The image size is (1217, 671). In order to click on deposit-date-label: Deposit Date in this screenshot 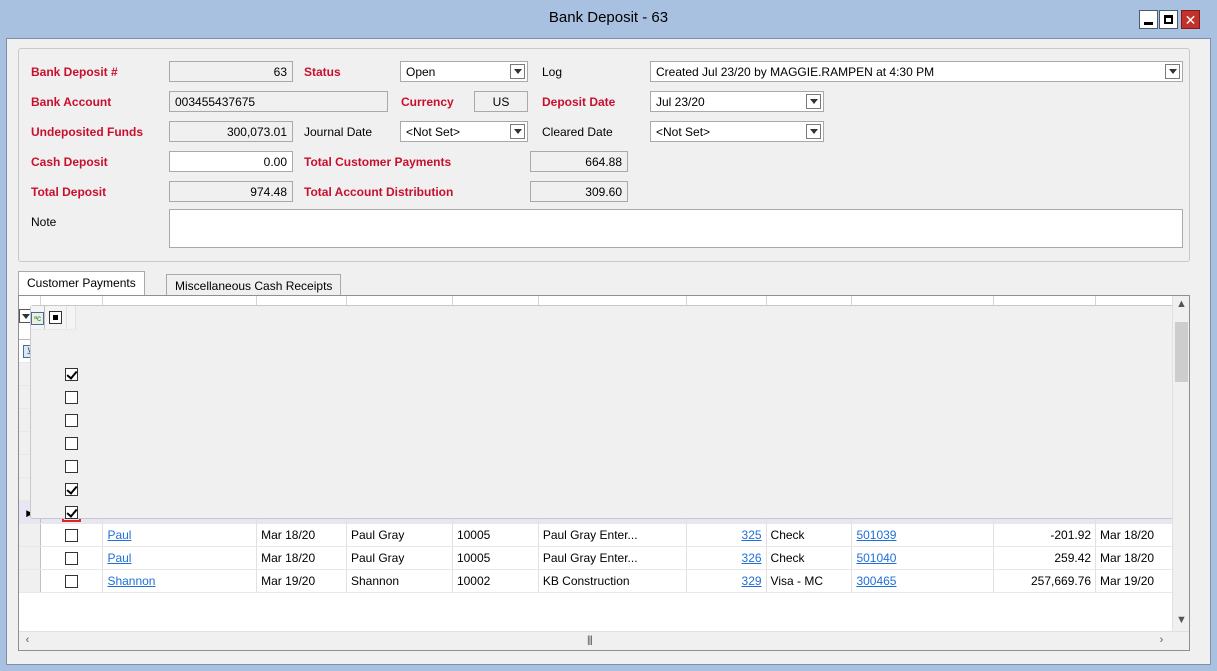, I will do `click(579, 102)`.